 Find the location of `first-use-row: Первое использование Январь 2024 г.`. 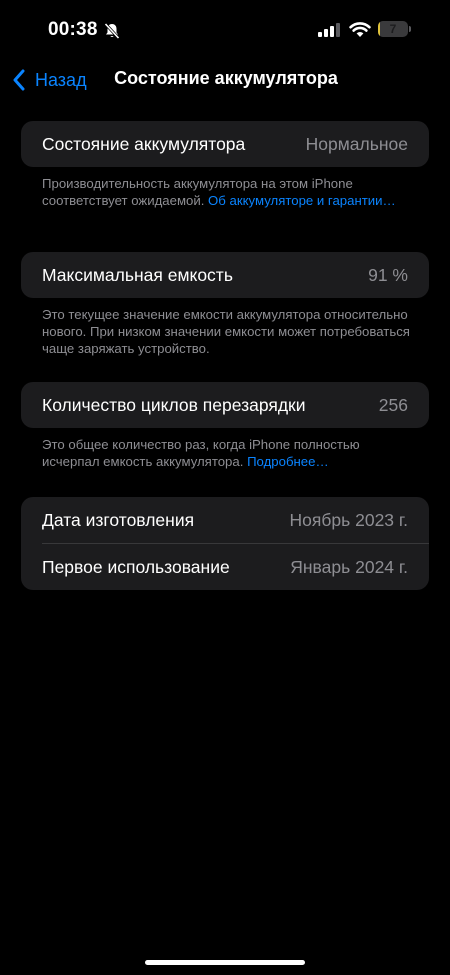

first-use-row: Первое использование Январь 2024 г. is located at coordinates (225, 567).